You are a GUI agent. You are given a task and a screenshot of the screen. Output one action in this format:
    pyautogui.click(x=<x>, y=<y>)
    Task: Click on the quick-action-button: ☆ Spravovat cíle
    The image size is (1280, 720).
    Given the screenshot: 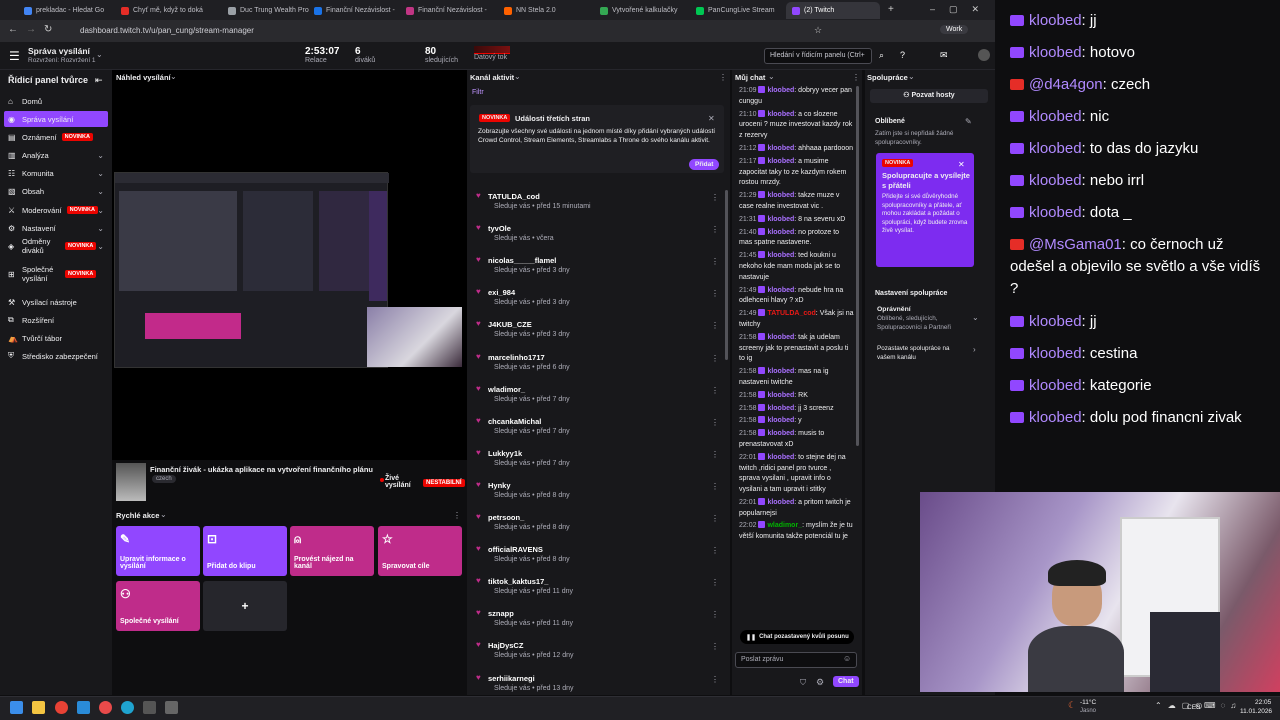 What is the action you would take?
    pyautogui.click(x=420, y=551)
    